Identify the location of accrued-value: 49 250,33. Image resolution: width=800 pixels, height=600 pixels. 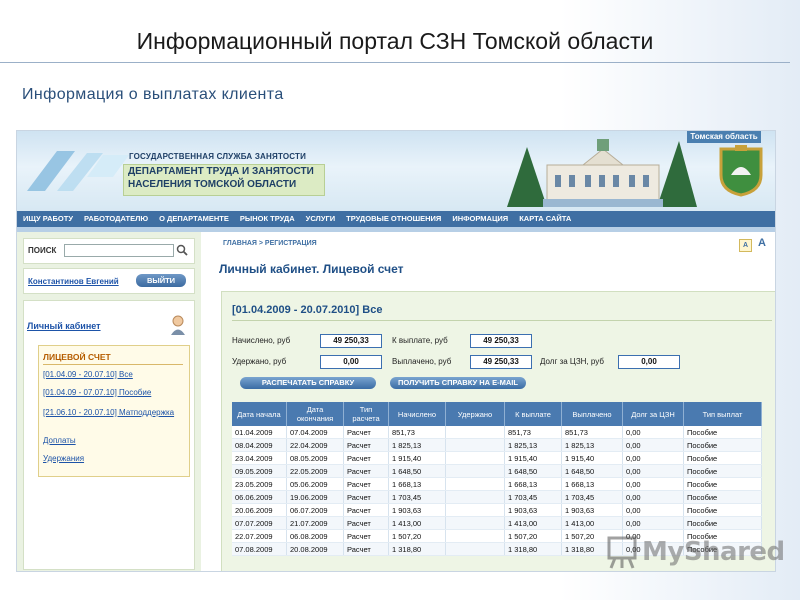
(351, 341).